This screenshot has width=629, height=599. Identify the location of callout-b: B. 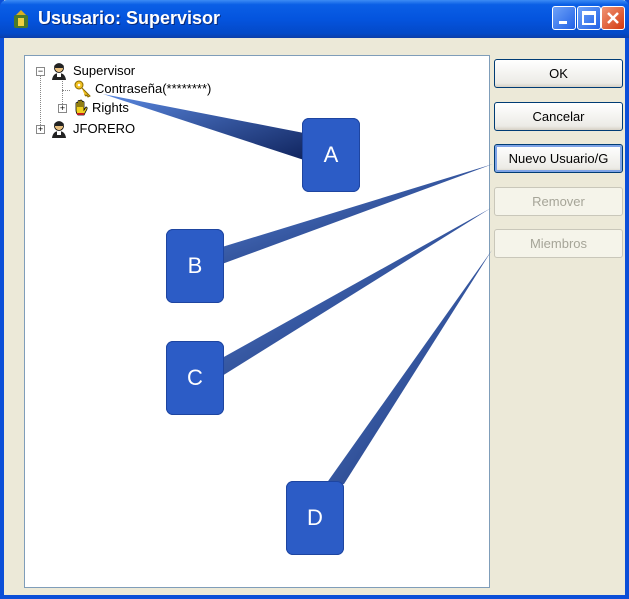
(195, 266).